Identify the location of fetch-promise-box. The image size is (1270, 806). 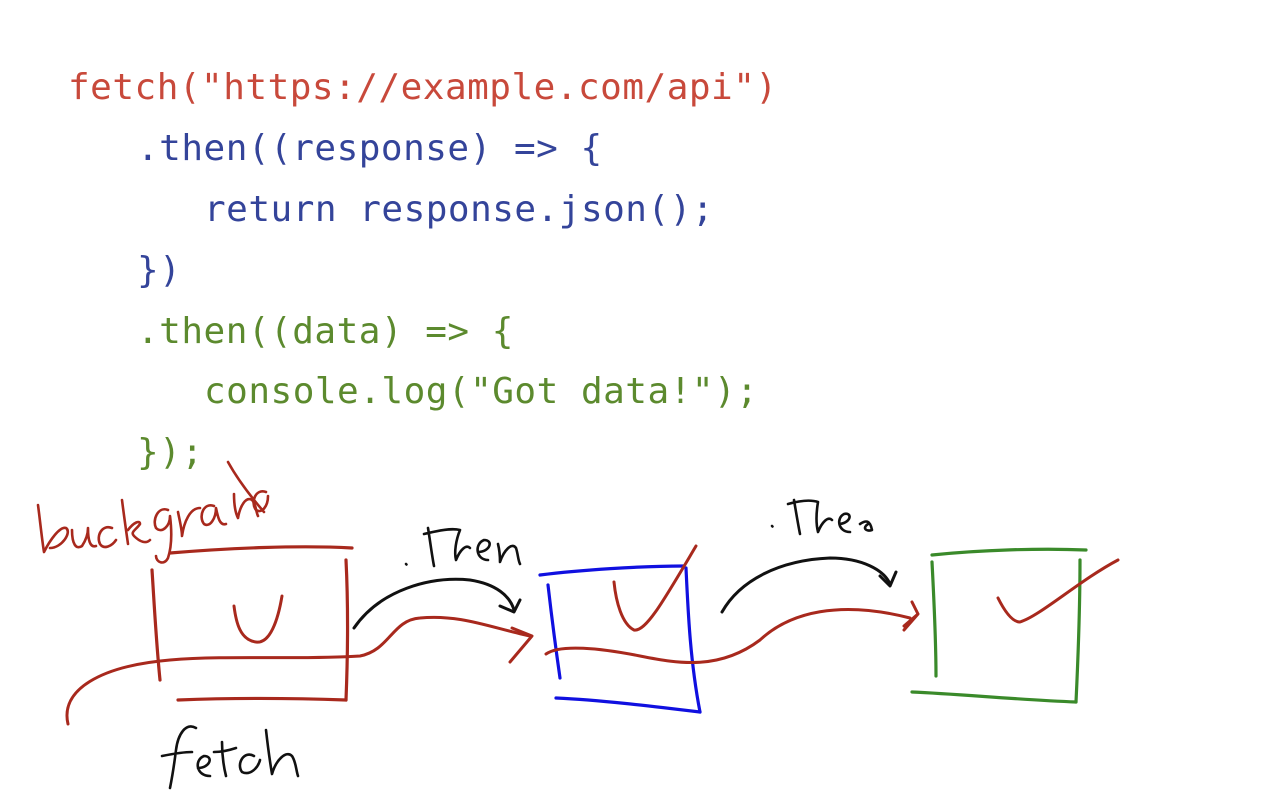
(252, 623).